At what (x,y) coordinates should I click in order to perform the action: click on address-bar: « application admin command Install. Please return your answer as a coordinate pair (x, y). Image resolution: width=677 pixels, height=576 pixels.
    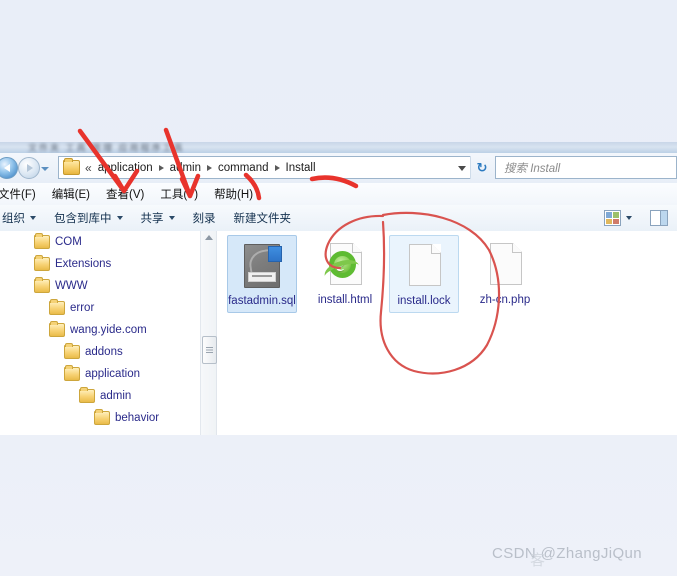
    Looking at the image, I should click on (264, 167).